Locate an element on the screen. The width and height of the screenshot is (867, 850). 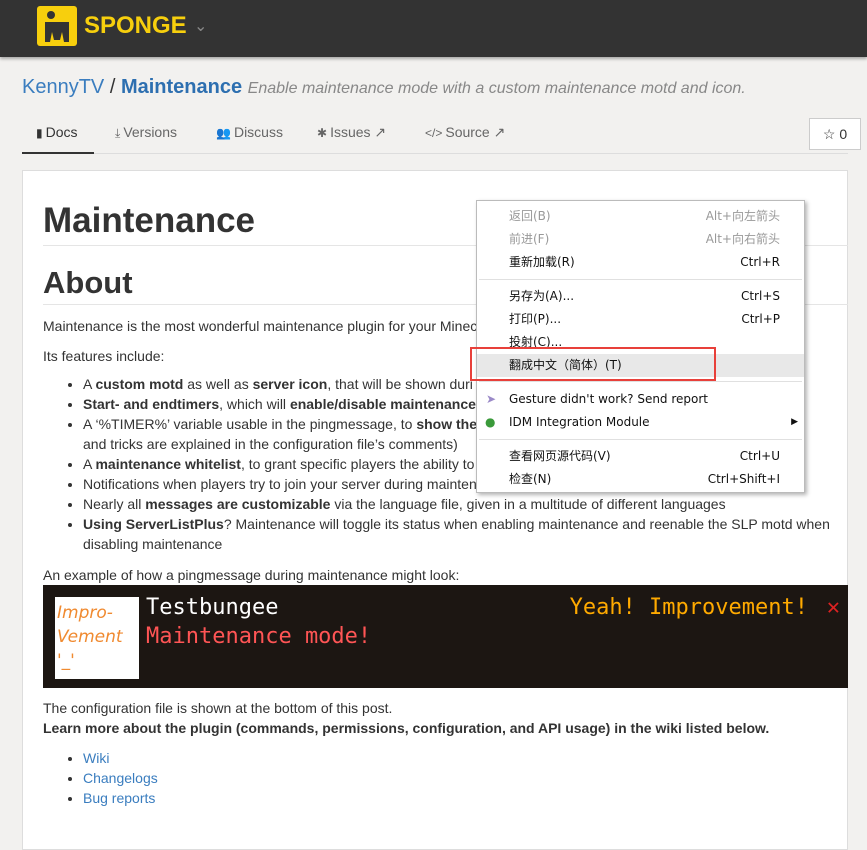
download-icon: ⤓ is located at coordinates (118, 133).